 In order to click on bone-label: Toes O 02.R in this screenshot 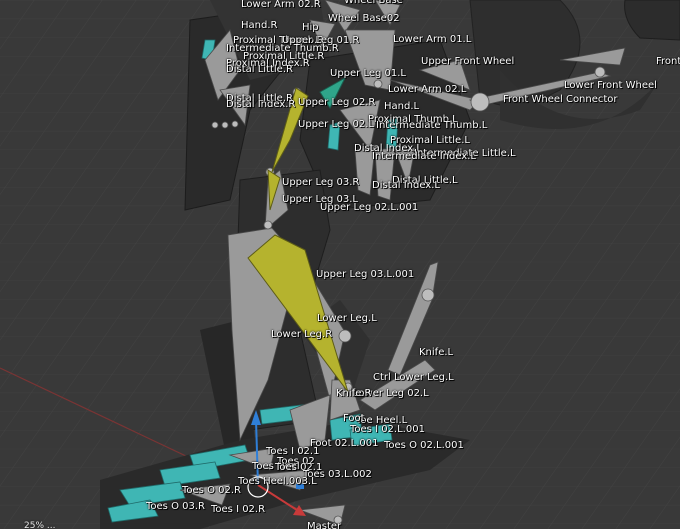, I will do `click(211, 490)`.